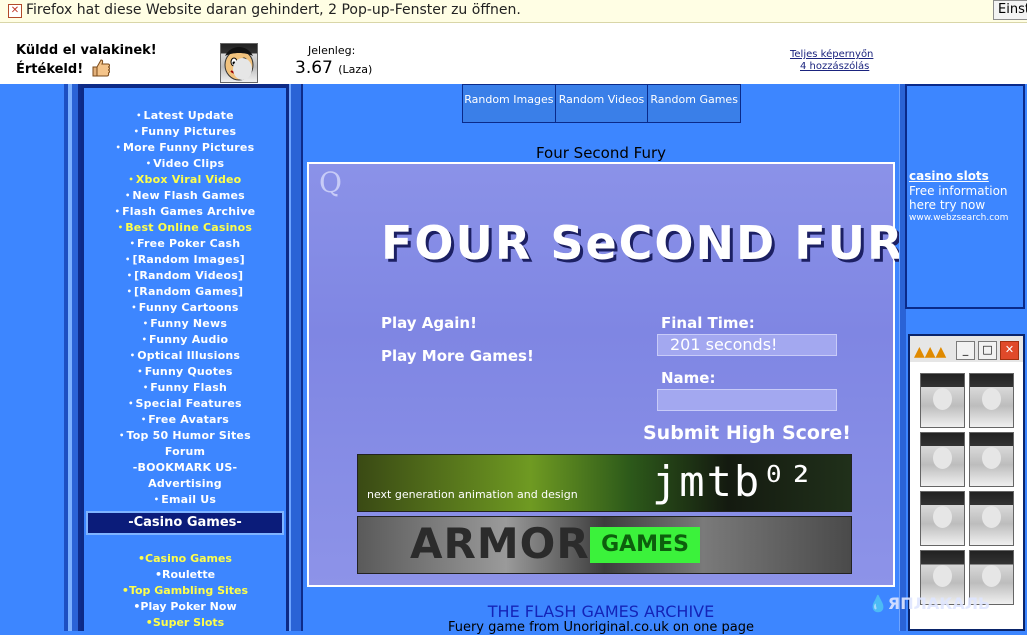 This screenshot has width=1027, height=635. I want to click on tab-random-games: Random Games, so click(694, 103).